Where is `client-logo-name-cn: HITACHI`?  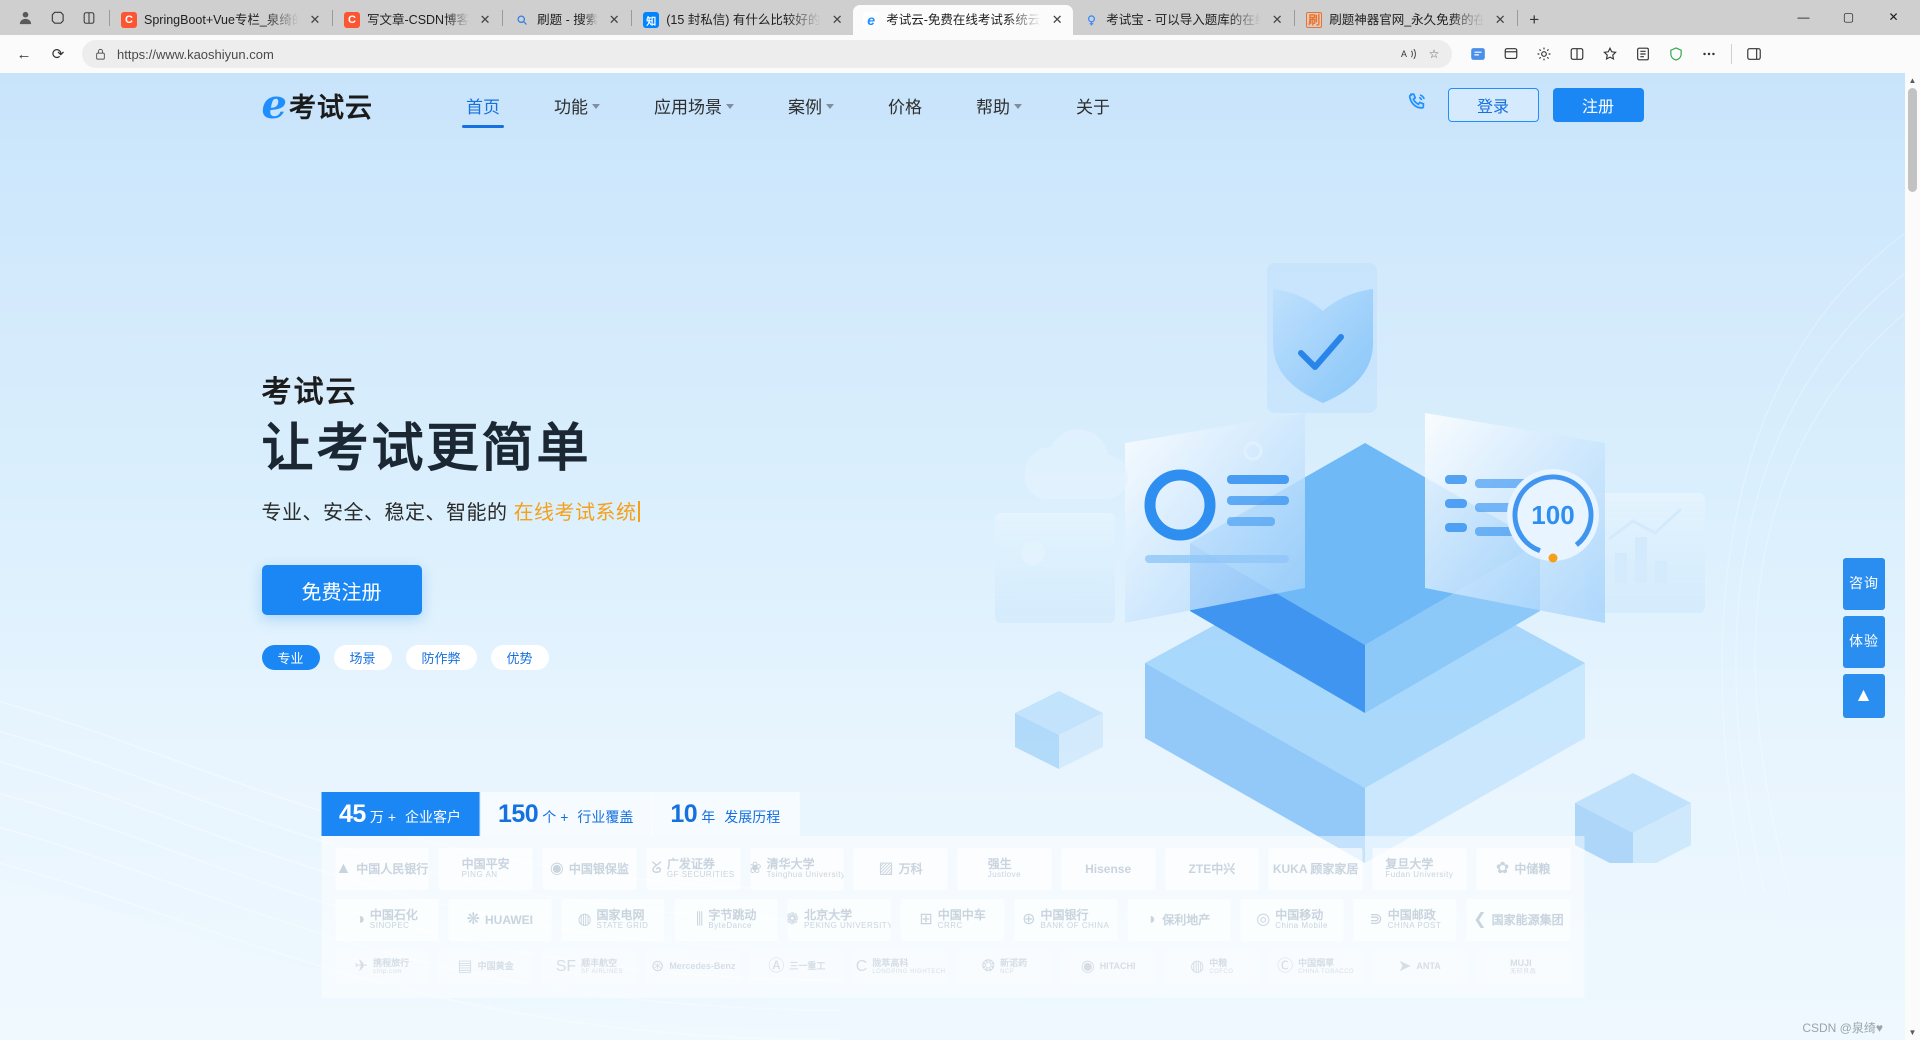 client-logo-name-cn: HITACHI is located at coordinates (1117, 966).